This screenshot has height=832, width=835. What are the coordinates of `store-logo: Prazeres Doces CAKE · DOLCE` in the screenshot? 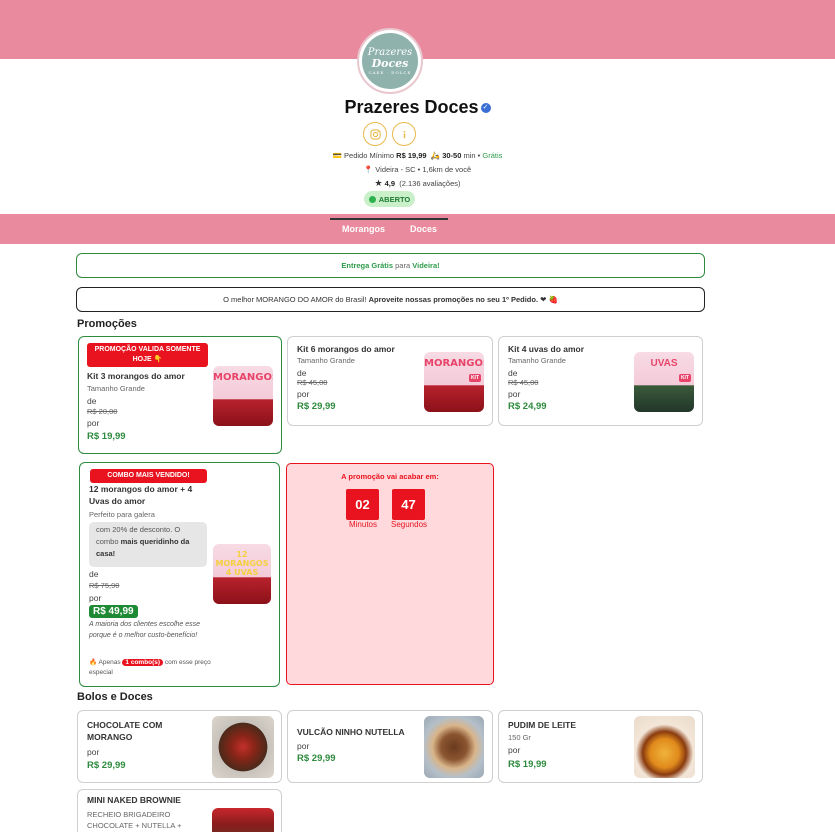 It's located at (390, 61).